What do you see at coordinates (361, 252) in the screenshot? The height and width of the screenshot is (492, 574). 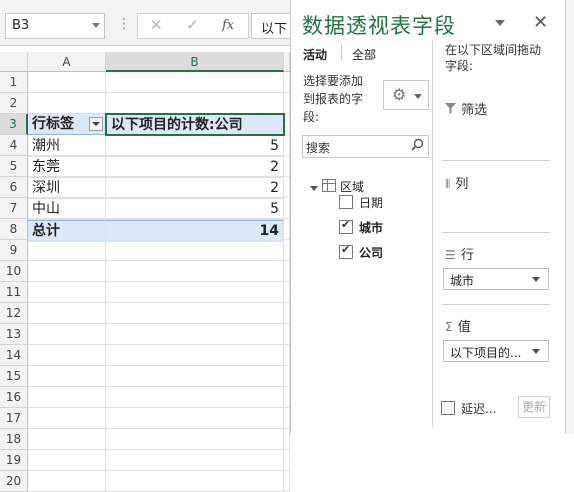 I see `field-item-company: 公司` at bounding box center [361, 252].